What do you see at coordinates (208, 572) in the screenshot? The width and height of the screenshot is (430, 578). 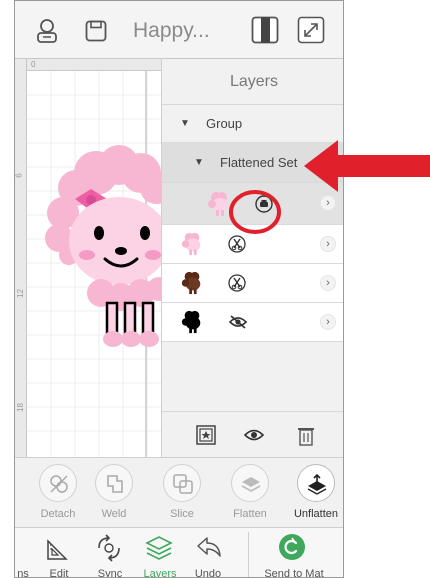 I see `nav-undo-label: Undo` at bounding box center [208, 572].